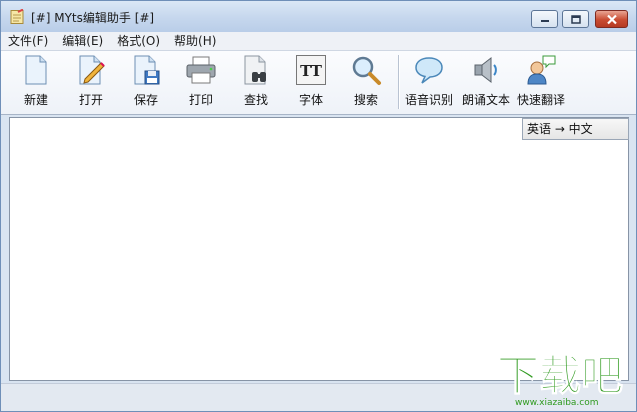 Image resolution: width=637 pixels, height=412 pixels. I want to click on read-aloud-button: 朗诵文本, so click(486, 82).